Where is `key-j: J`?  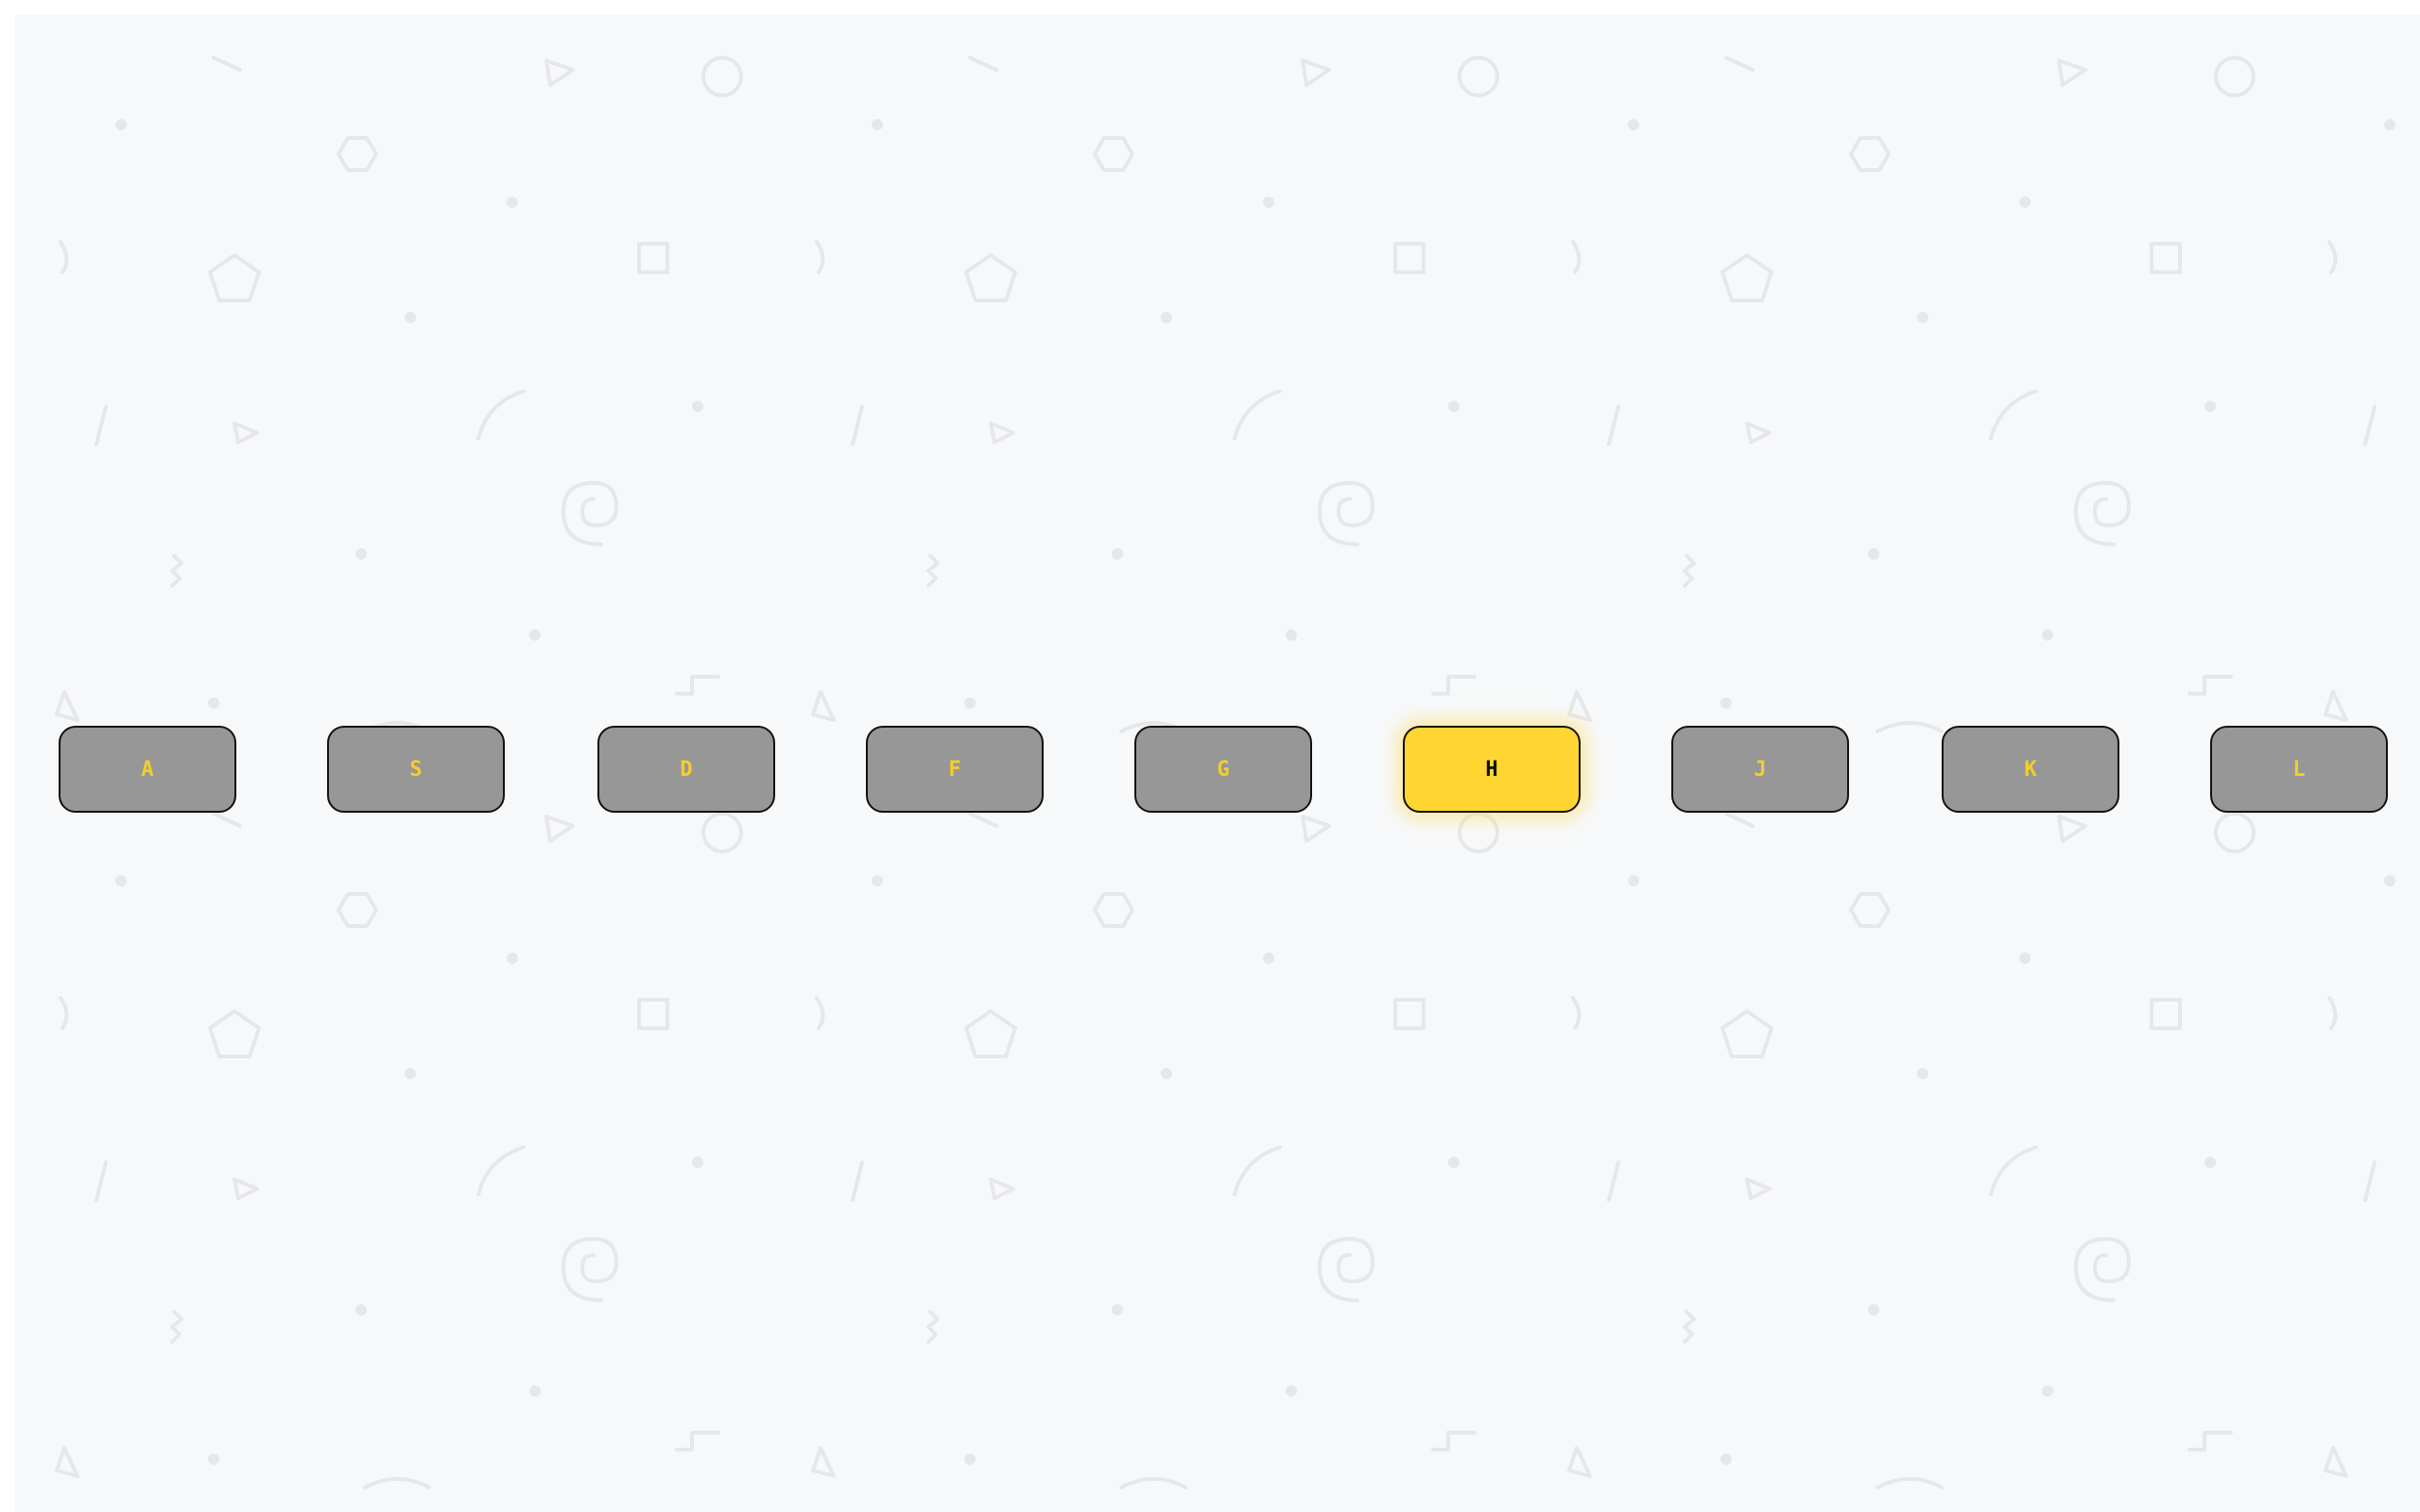
key-j: J is located at coordinates (1760, 769).